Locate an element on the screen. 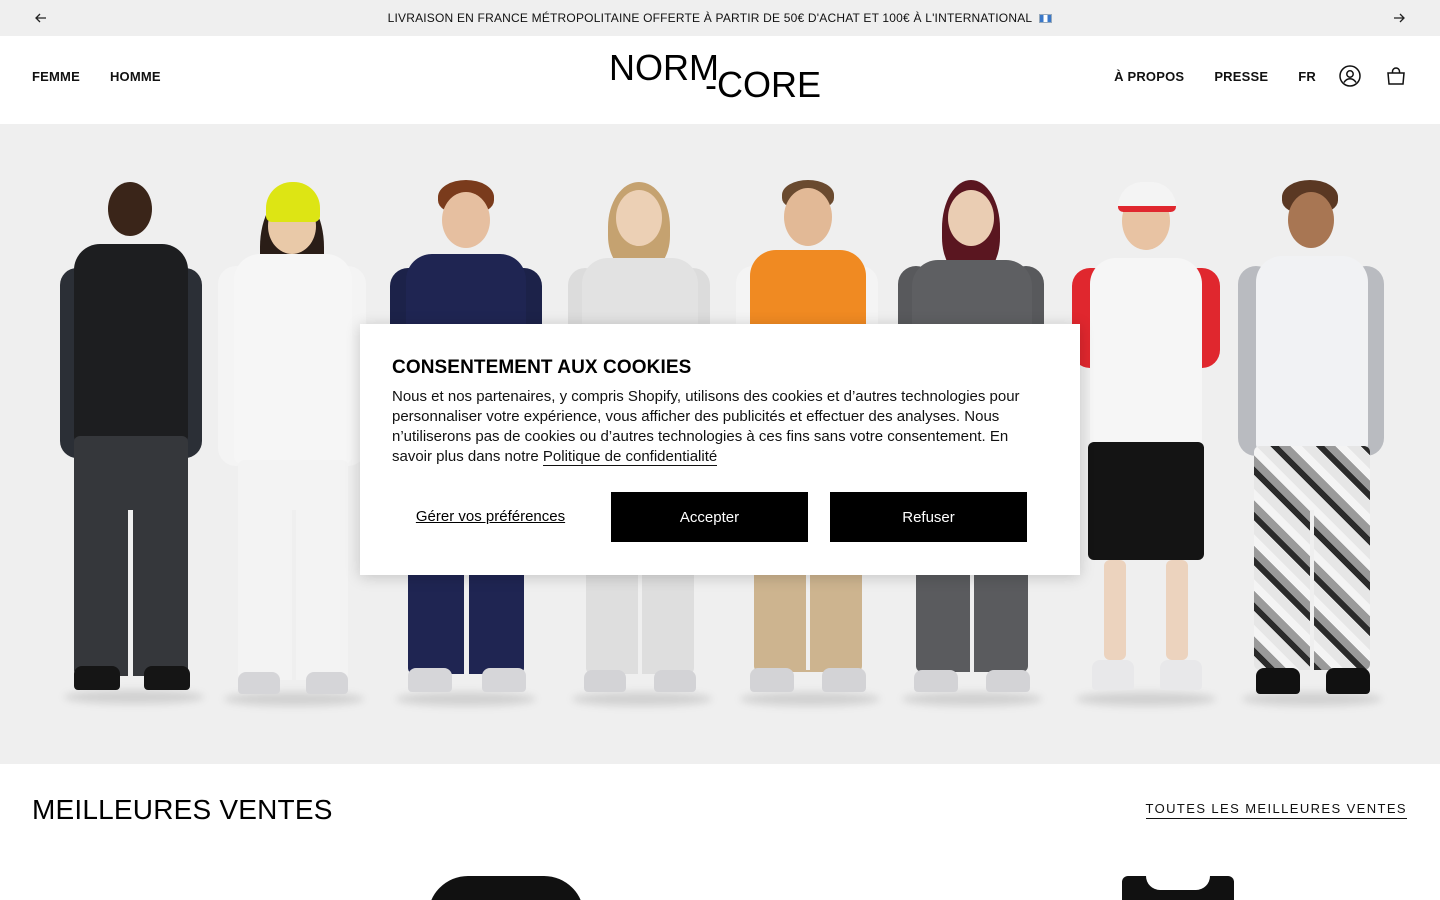  cart-button is located at coordinates (1396, 76).